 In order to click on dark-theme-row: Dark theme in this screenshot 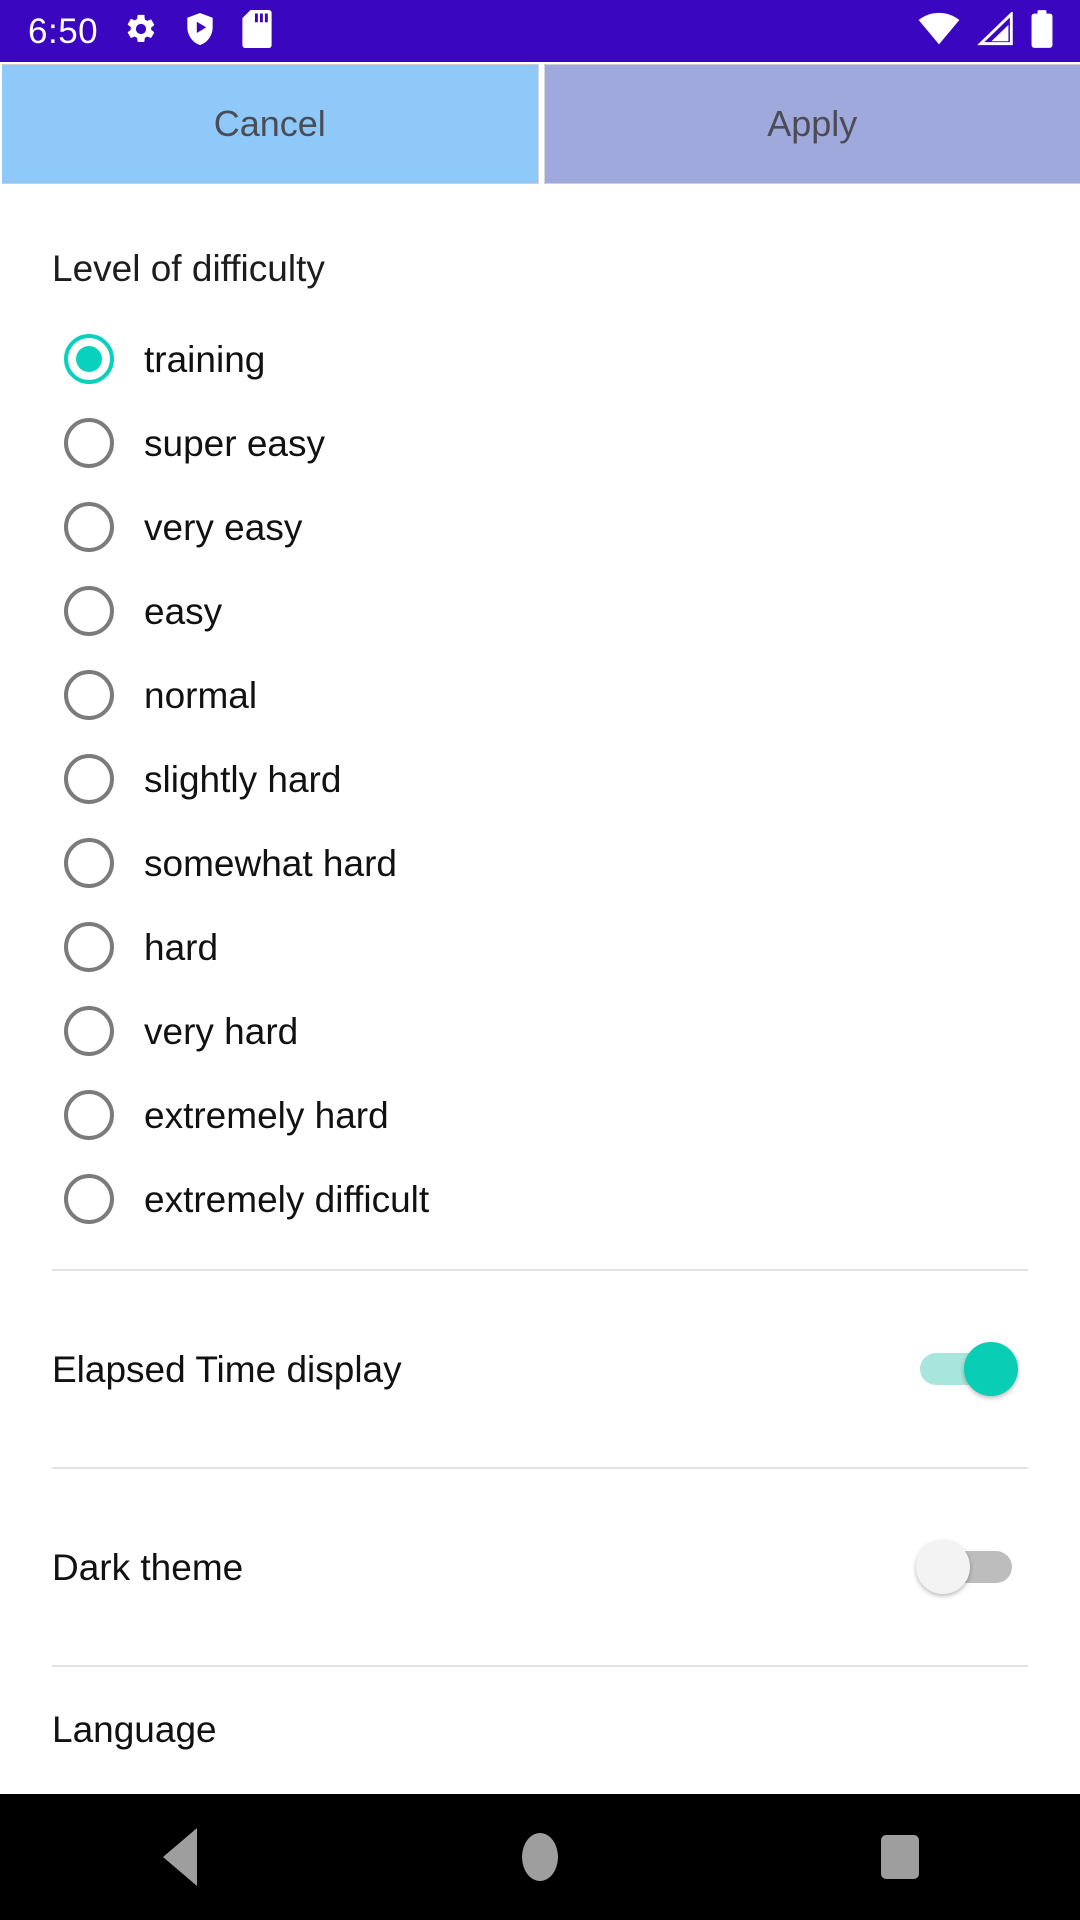, I will do `click(540, 1567)`.